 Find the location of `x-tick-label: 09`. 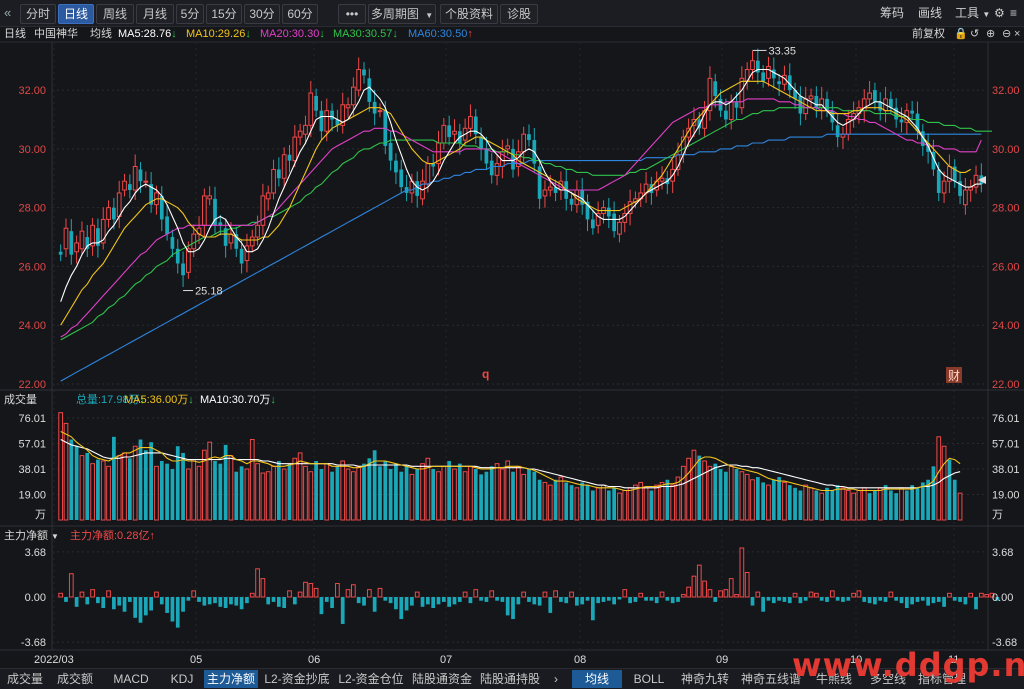

x-tick-label: 09 is located at coordinates (722, 660).